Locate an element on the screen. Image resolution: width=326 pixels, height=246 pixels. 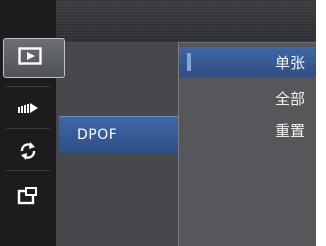
burst-icon is located at coordinates (28, 111).